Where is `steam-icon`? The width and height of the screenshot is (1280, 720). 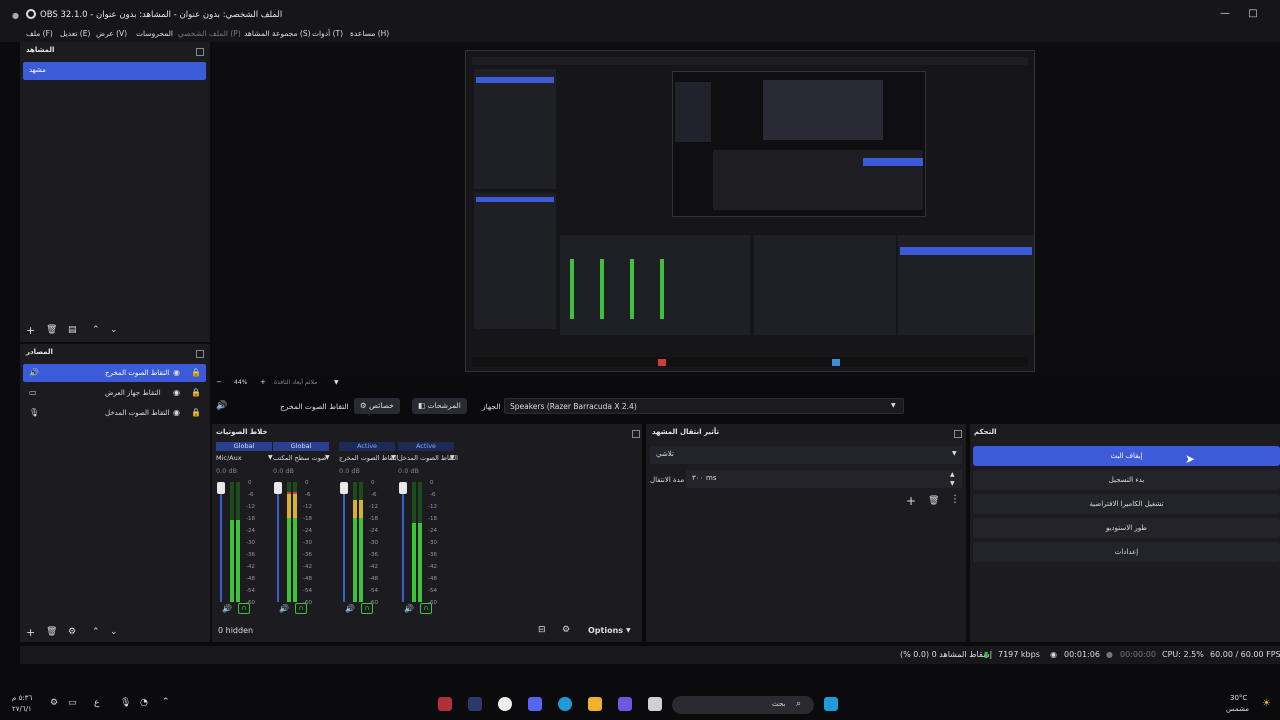
steam-icon is located at coordinates (475, 704).